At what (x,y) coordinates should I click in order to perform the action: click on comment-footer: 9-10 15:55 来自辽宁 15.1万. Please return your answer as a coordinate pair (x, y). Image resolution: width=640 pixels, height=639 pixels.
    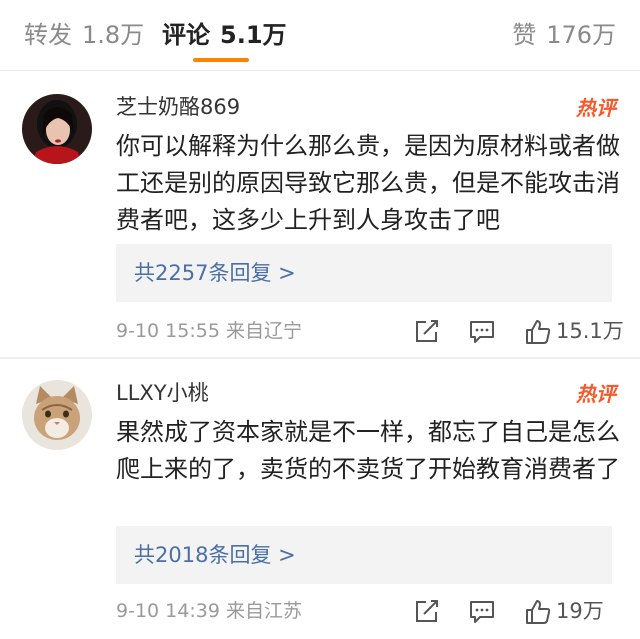
    Looking at the image, I should click on (370, 331).